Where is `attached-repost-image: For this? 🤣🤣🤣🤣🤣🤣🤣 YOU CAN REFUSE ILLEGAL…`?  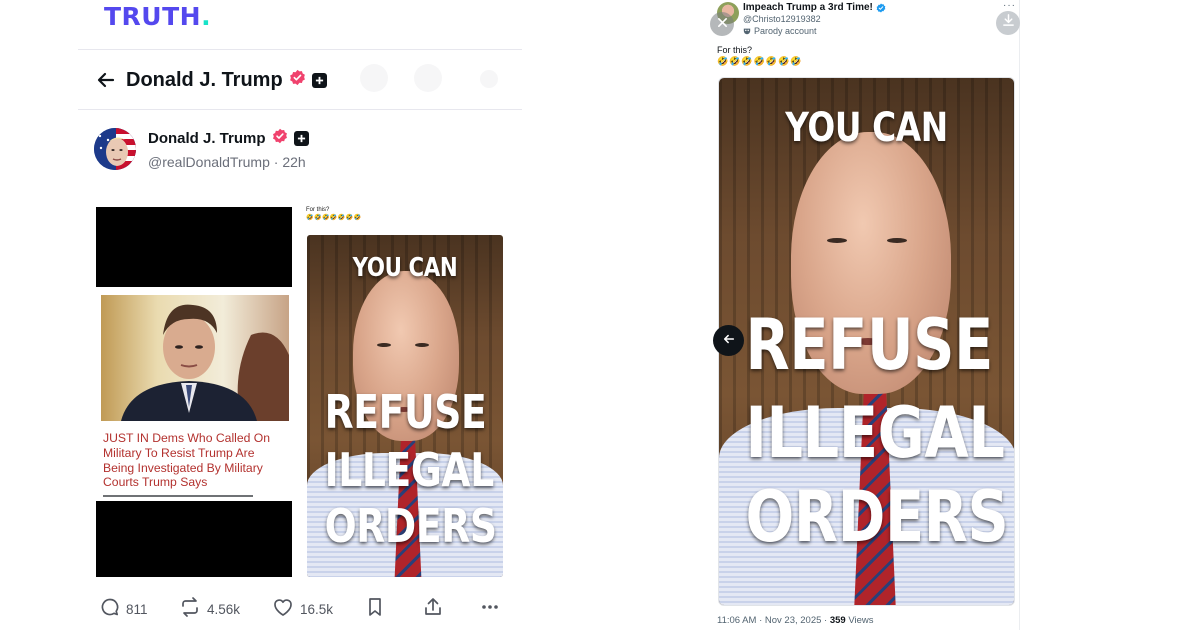
attached-repost-image: For this? 🤣🤣🤣🤣🤣🤣🤣 YOU CAN REFUSE ILLEGAL… is located at coordinates (405, 392).